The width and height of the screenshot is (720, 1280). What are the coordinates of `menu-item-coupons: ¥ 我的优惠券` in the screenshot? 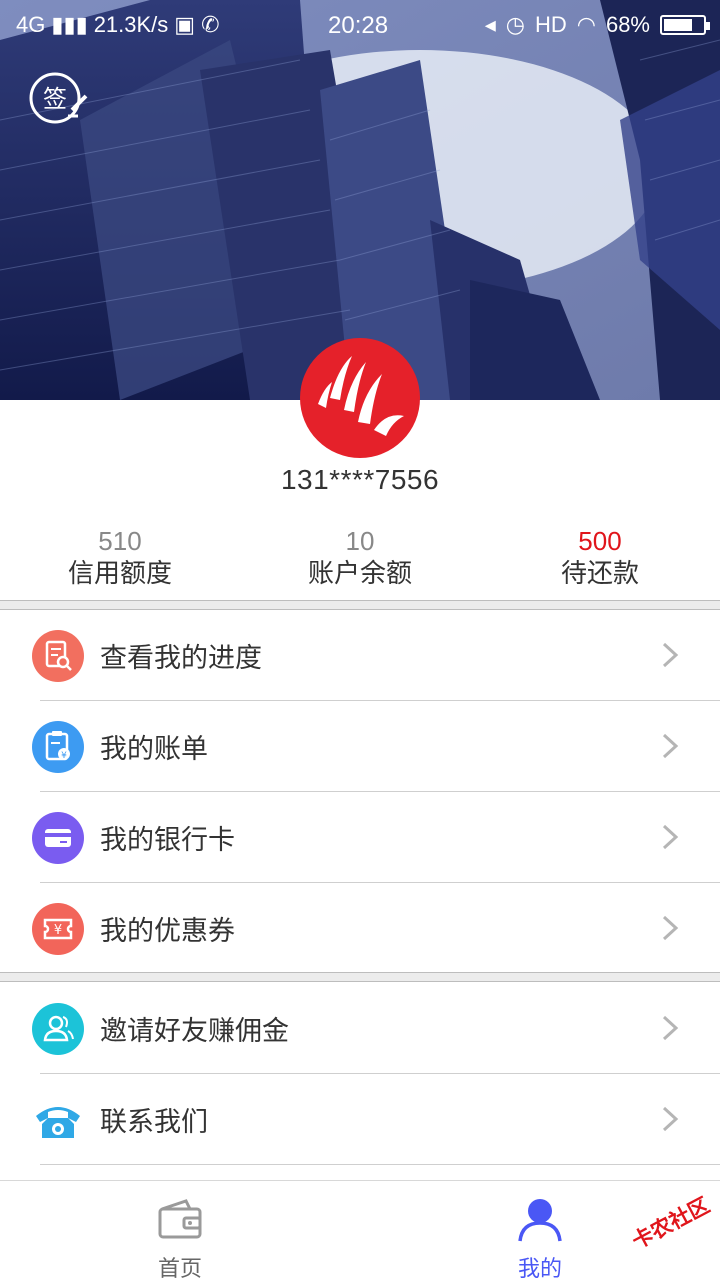 It's located at (360, 928).